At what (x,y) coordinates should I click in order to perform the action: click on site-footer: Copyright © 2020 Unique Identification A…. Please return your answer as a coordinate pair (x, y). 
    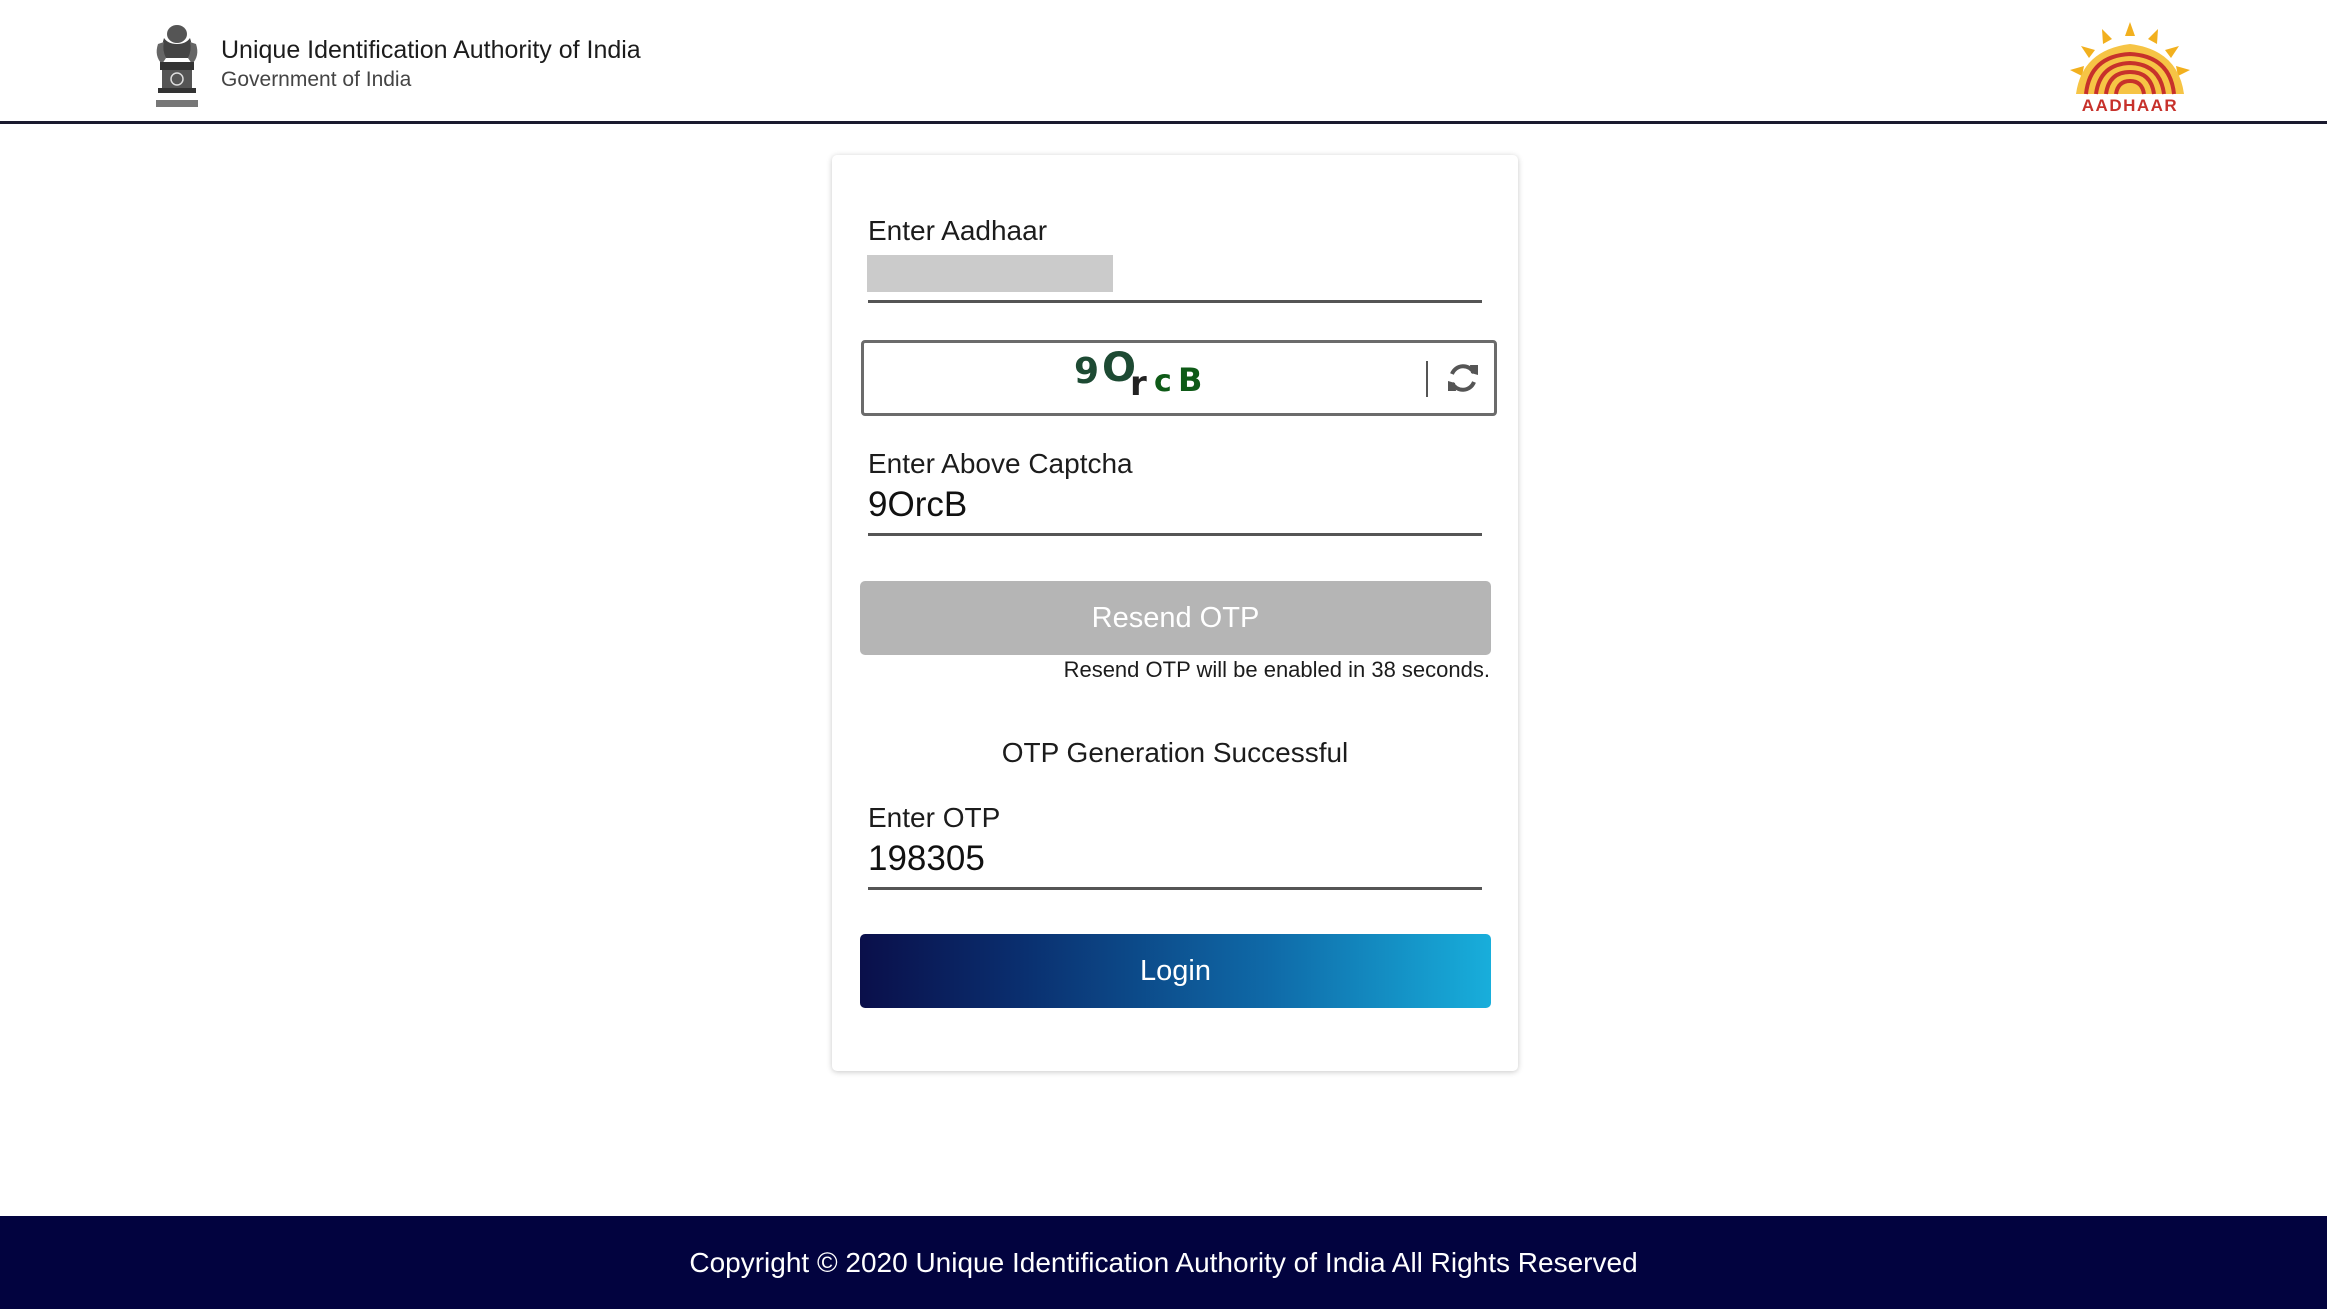
    Looking at the image, I should click on (1163, 1262).